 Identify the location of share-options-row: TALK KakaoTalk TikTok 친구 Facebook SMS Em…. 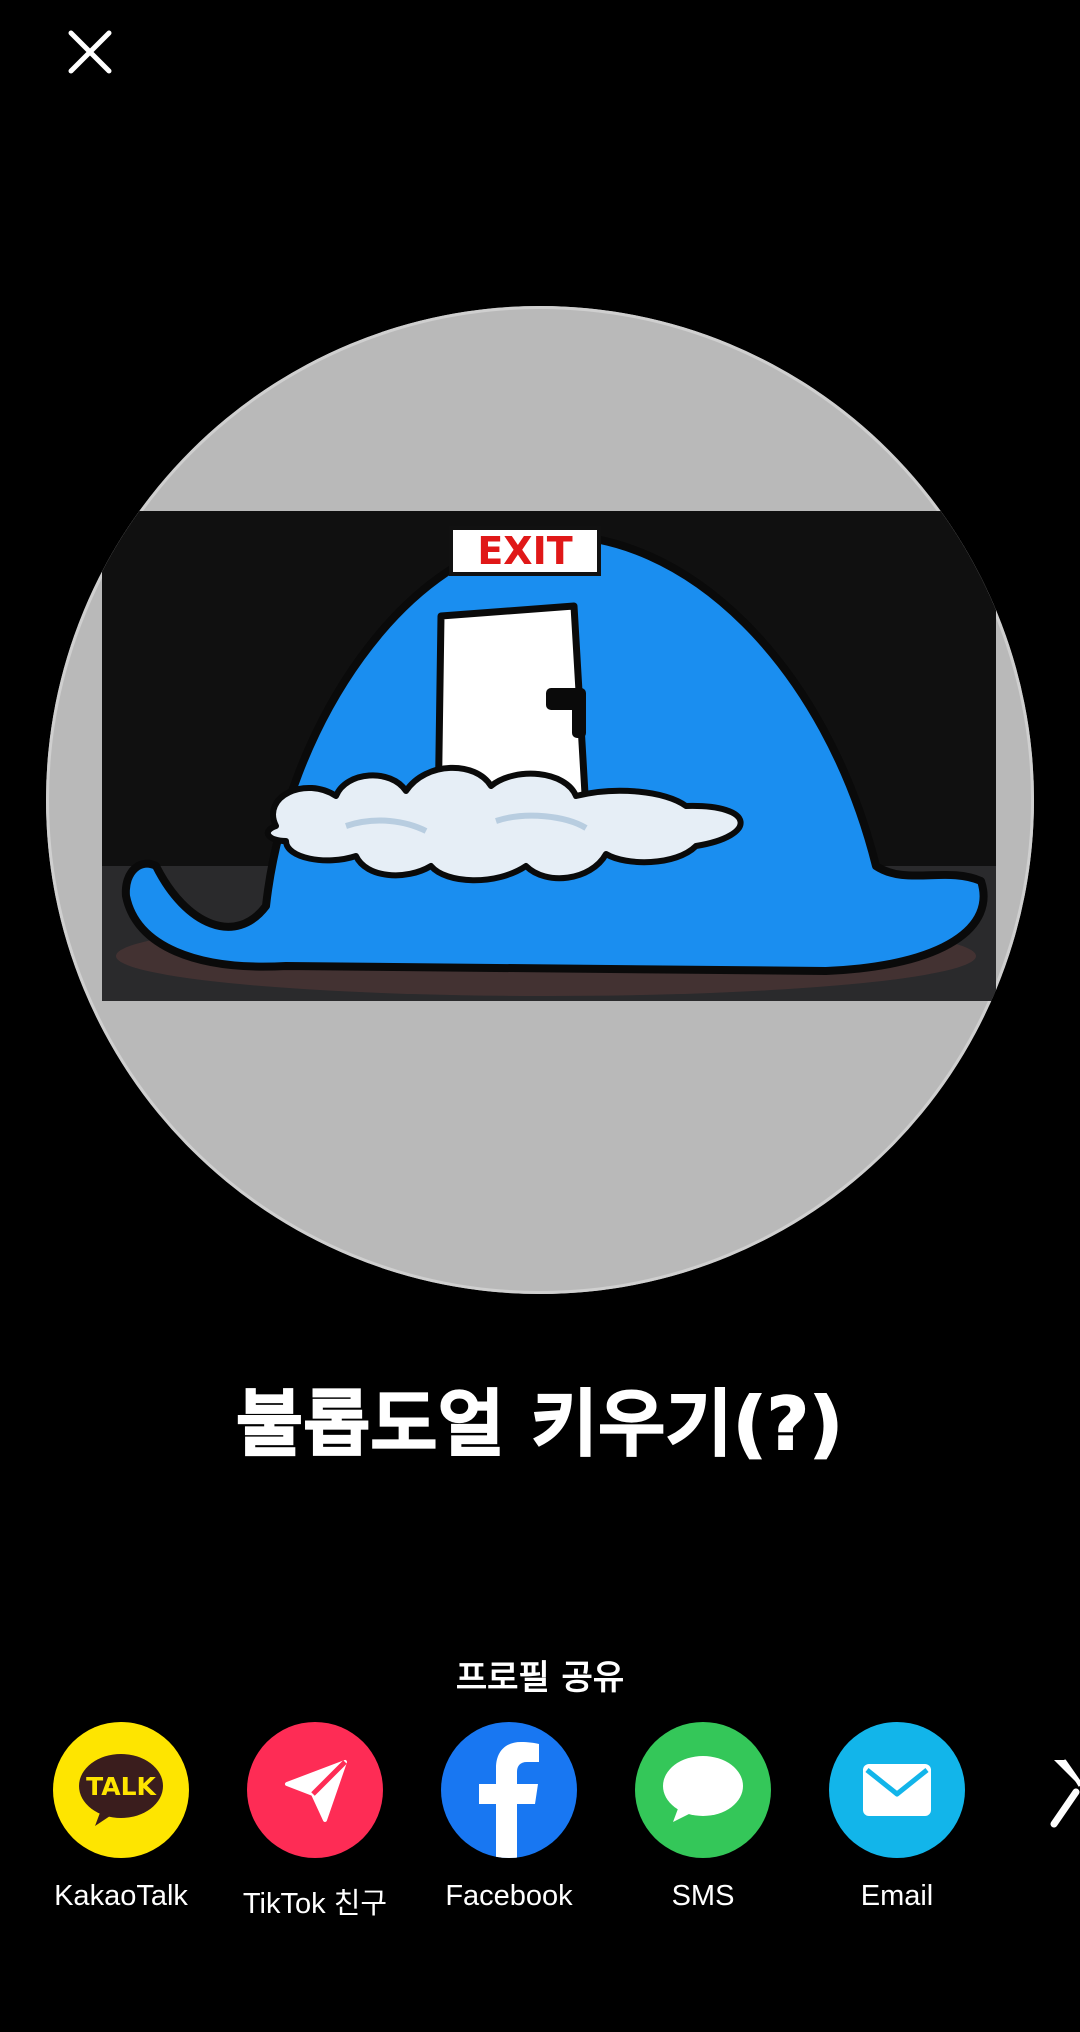
(540, 1832).